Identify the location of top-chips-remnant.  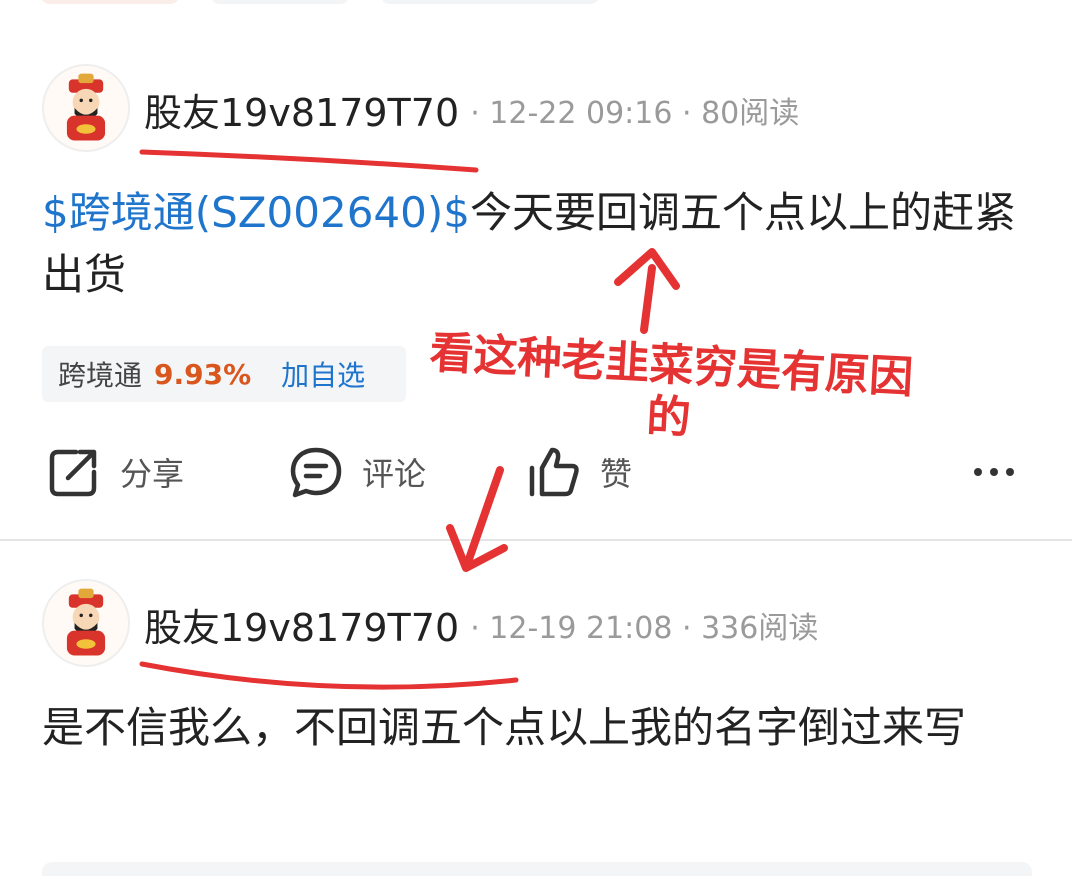
(540, 2).